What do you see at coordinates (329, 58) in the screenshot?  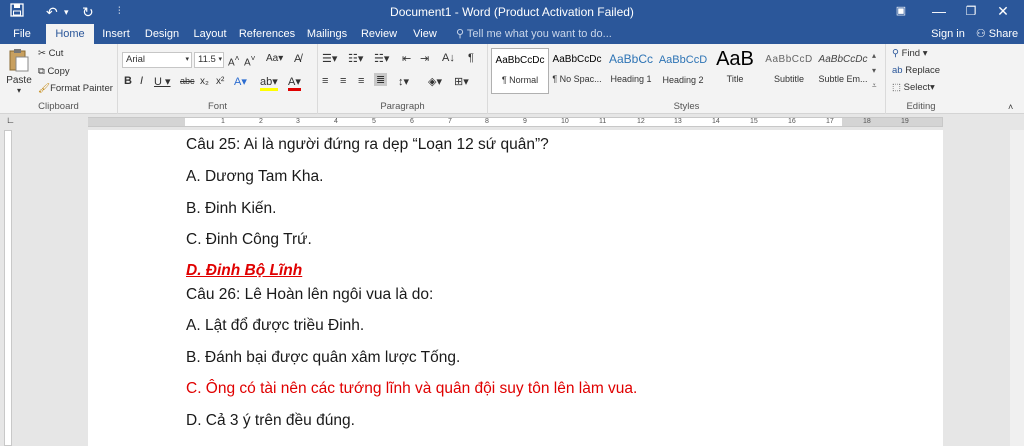 I see `bullets-icon: ☰▾` at bounding box center [329, 58].